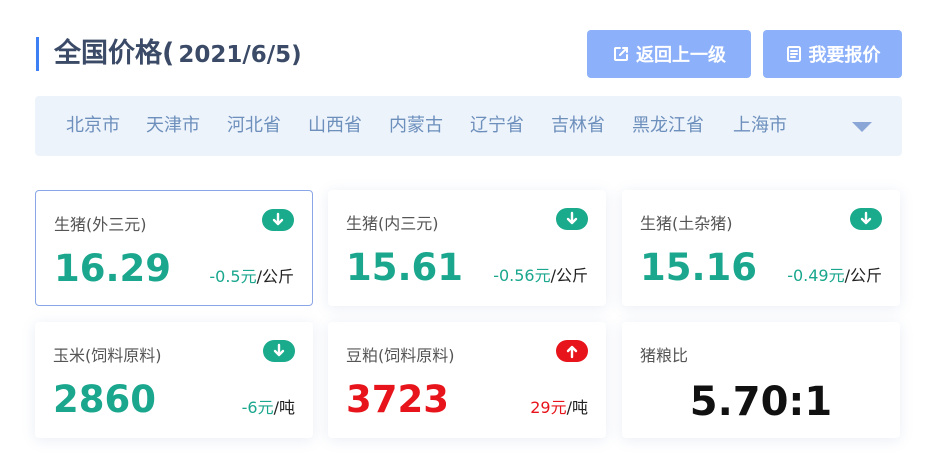 This screenshot has height=467, width=936. What do you see at coordinates (522, 275) in the screenshot?
I see `card-delta: -0.56元` at bounding box center [522, 275].